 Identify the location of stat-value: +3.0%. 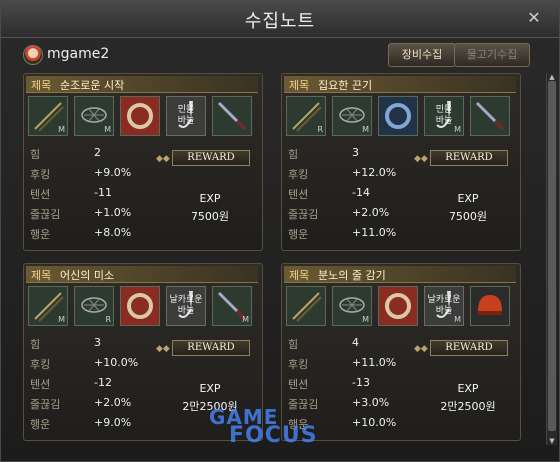
(371, 402).